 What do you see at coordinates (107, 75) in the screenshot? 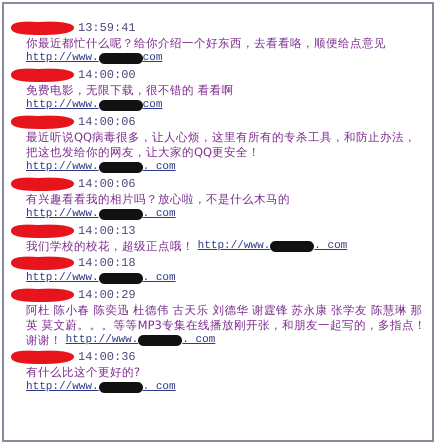
I see `message-time: 14:00:00` at bounding box center [107, 75].